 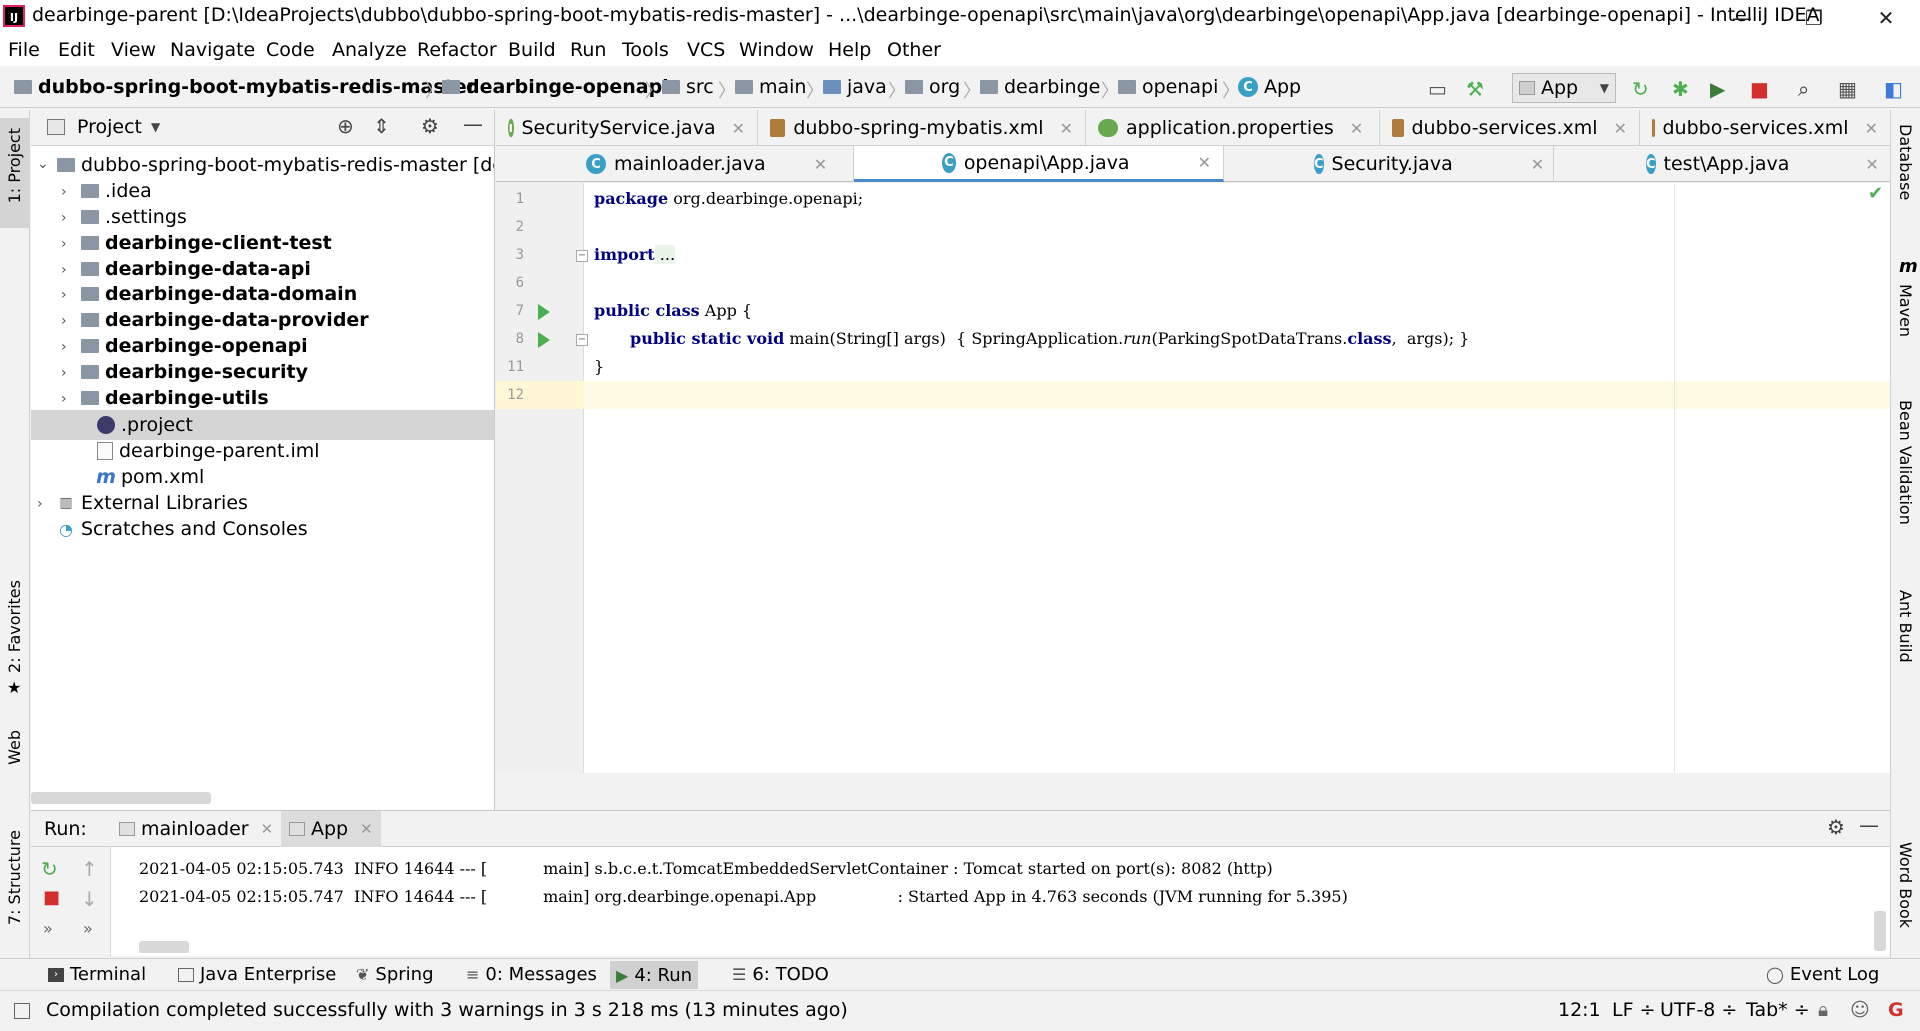 What do you see at coordinates (1510, 128) in the screenshot?
I see `tab-dubbo-services-1: dubbo-services.xml ✕` at bounding box center [1510, 128].